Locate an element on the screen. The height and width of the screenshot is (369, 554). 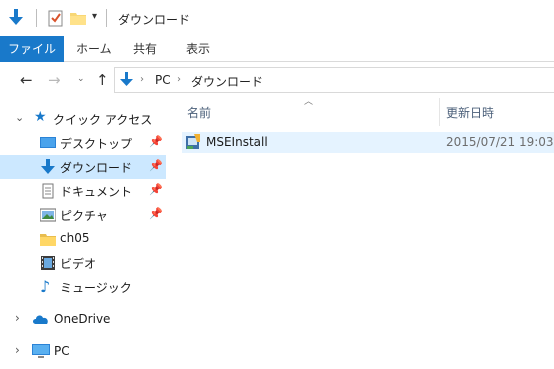
ribbon-tabs: ファイル ホーム 共有 表示 is located at coordinates (277, 49).